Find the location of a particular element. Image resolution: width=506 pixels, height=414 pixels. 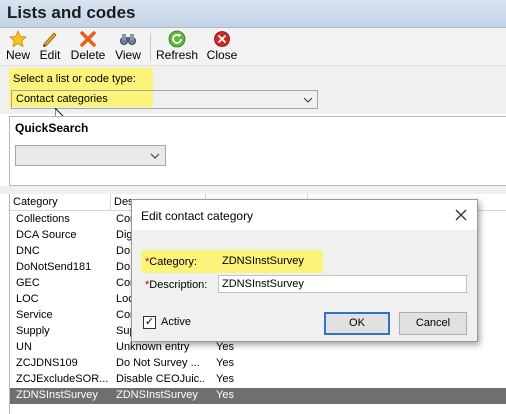

list-type-label: Select a list or code type: is located at coordinates (74, 79).